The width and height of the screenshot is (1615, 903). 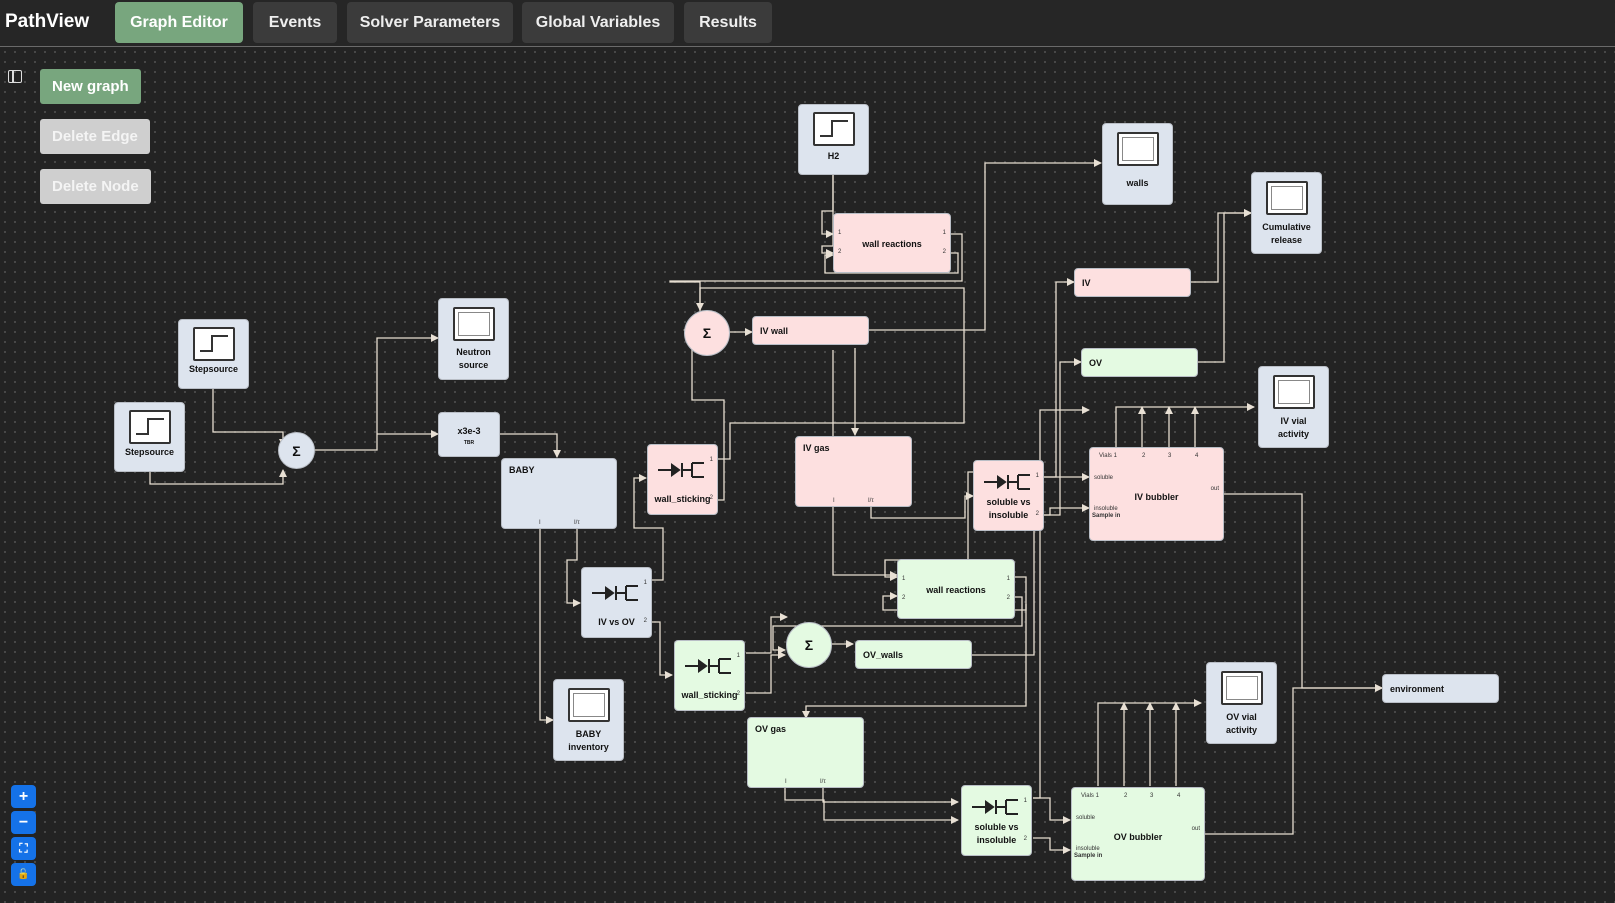 I want to click on zoom-in-button: +, so click(x=23, y=796).